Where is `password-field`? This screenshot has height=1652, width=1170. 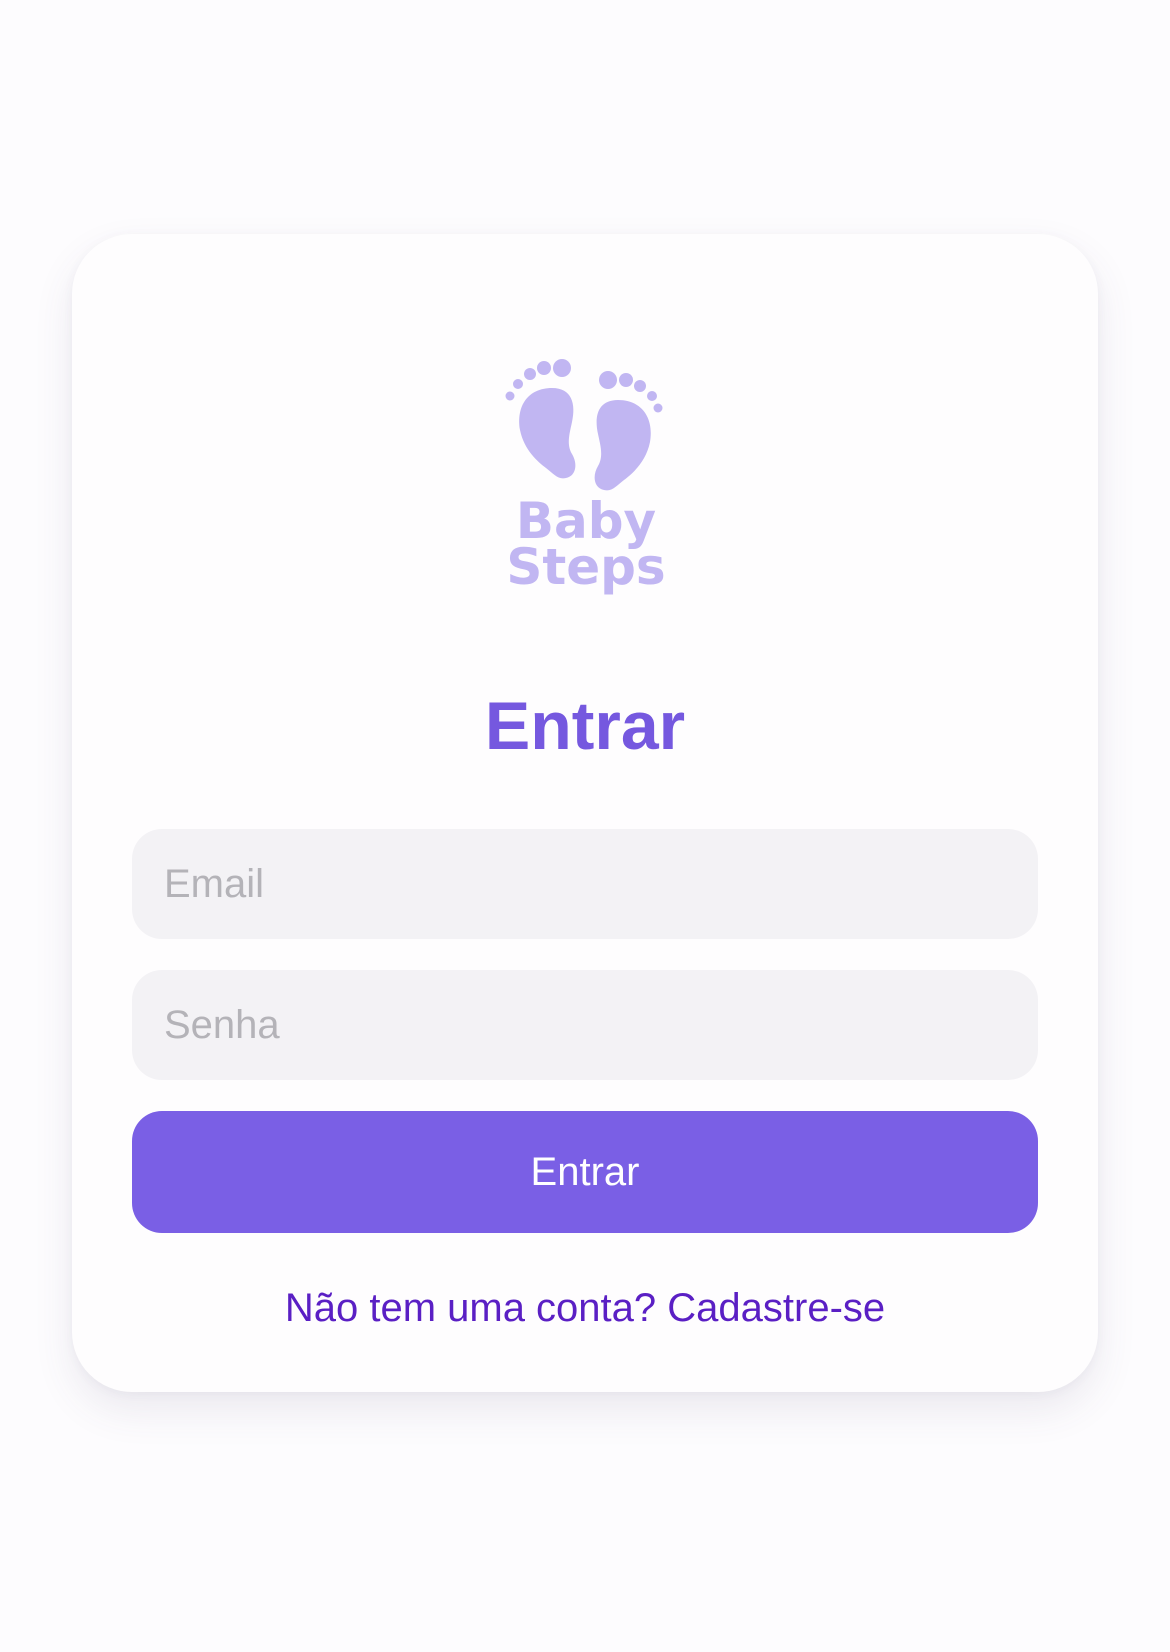
password-field is located at coordinates (585, 1025).